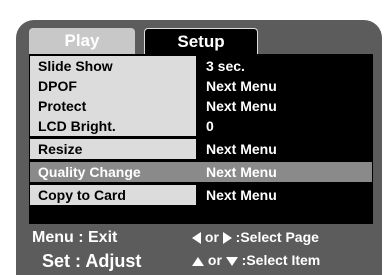  I want to click on menu-exit-hint: Menu : Exit, so click(75, 237).